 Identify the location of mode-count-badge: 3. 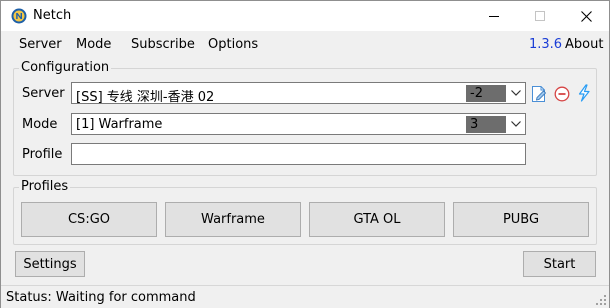
(486, 124).